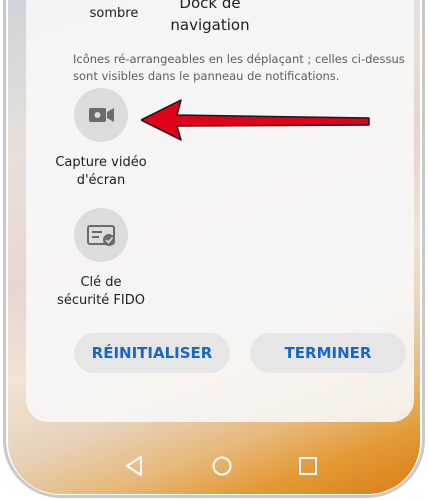  I want to click on security-key-icon, so click(101, 235).